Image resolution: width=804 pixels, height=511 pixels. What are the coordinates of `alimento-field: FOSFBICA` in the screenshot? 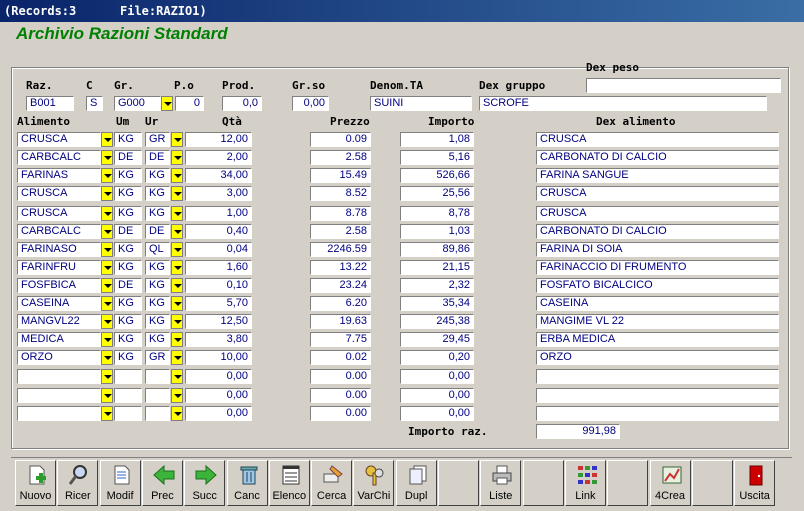 It's located at (59, 285).